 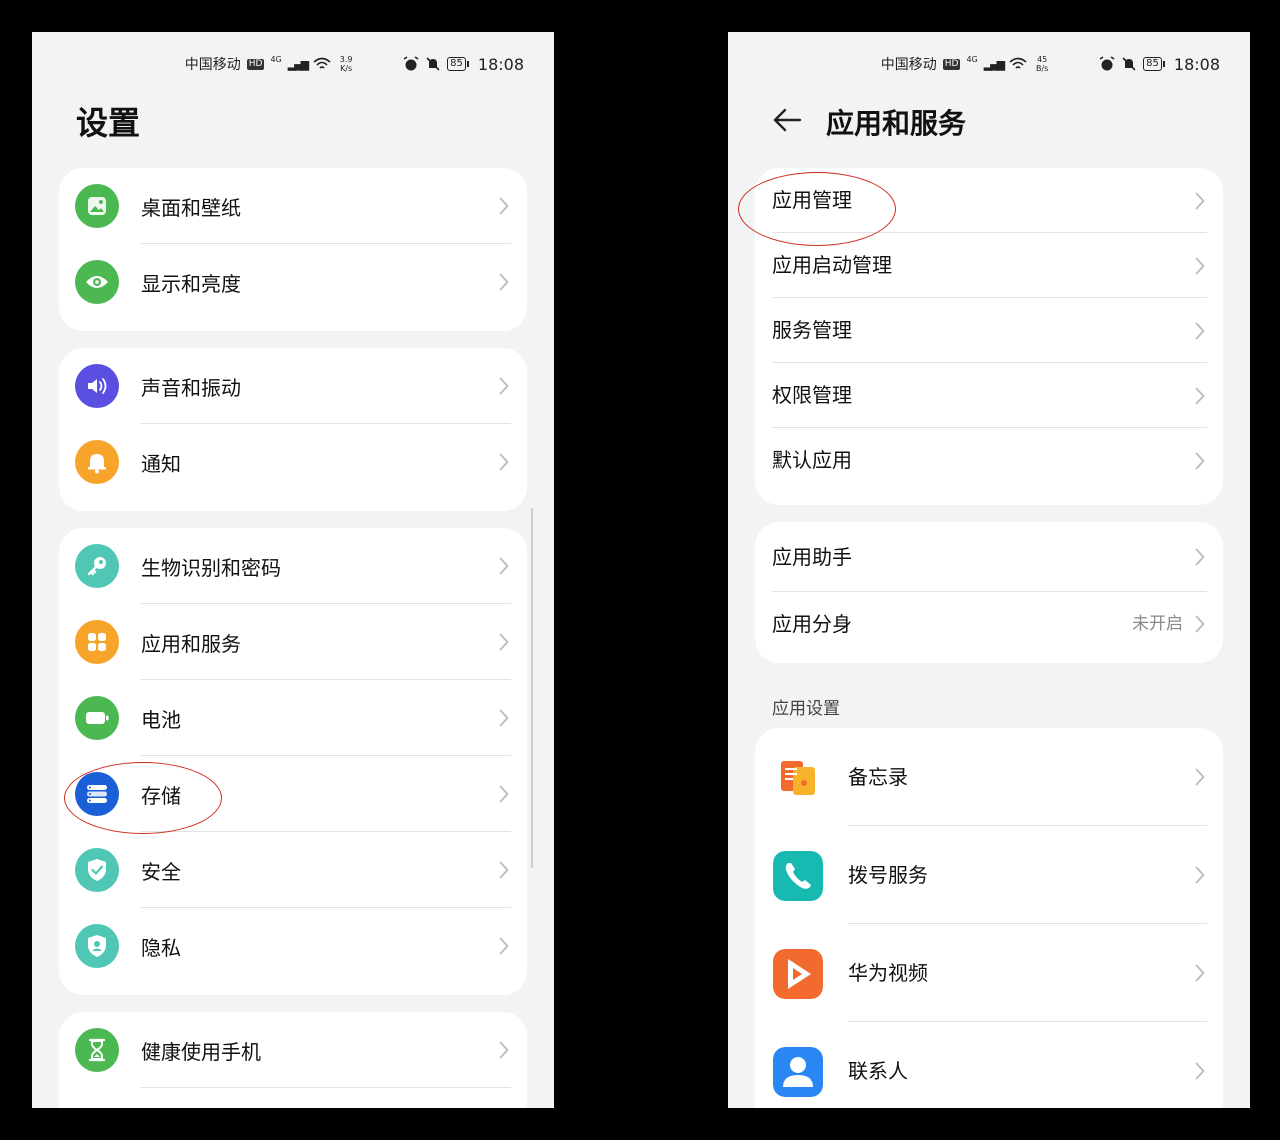 What do you see at coordinates (143, 798) in the screenshot?
I see `annotation-circle` at bounding box center [143, 798].